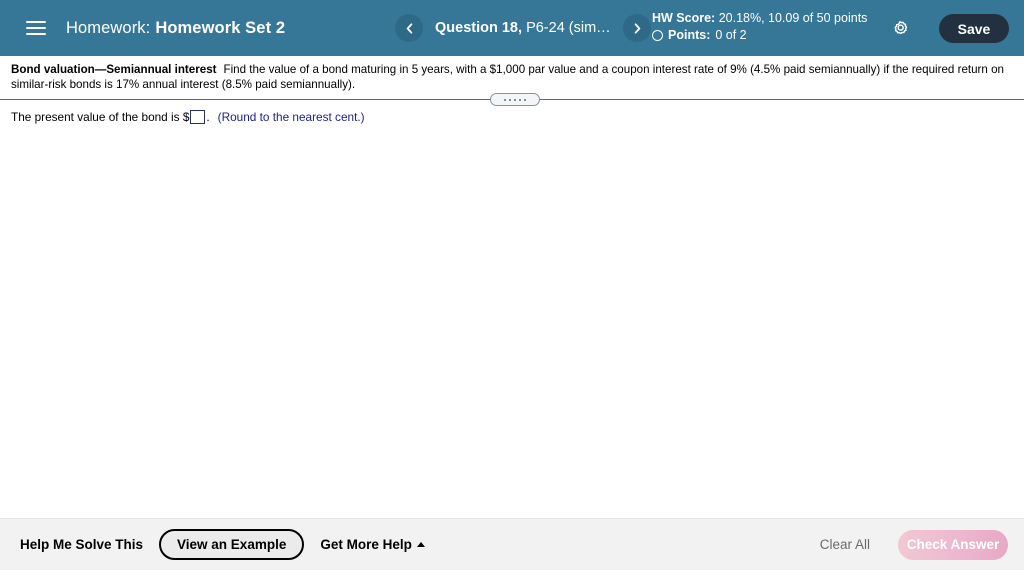 The height and width of the screenshot is (570, 1024). Describe the element at coordinates (689, 35) in the screenshot. I see `points-label: Points:` at that location.